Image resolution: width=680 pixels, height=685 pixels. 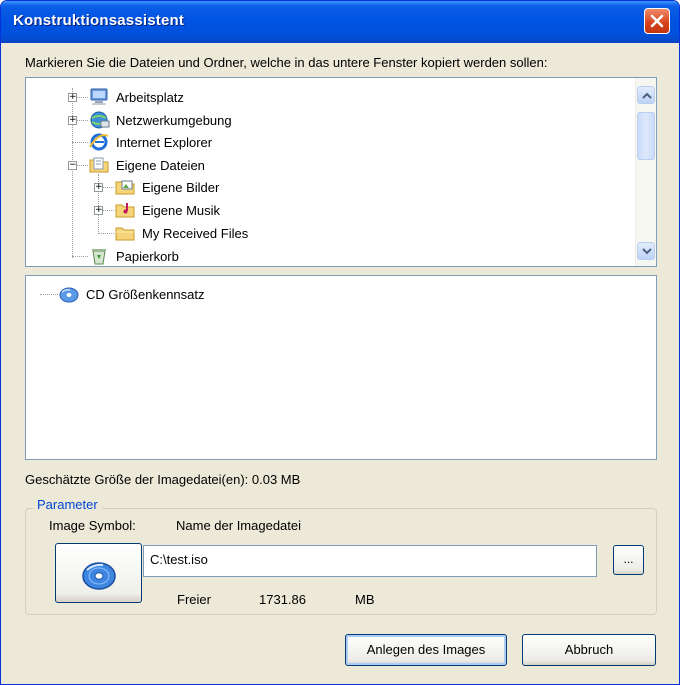 What do you see at coordinates (99, 165) in the screenshot?
I see `documents-folder-icon` at bounding box center [99, 165].